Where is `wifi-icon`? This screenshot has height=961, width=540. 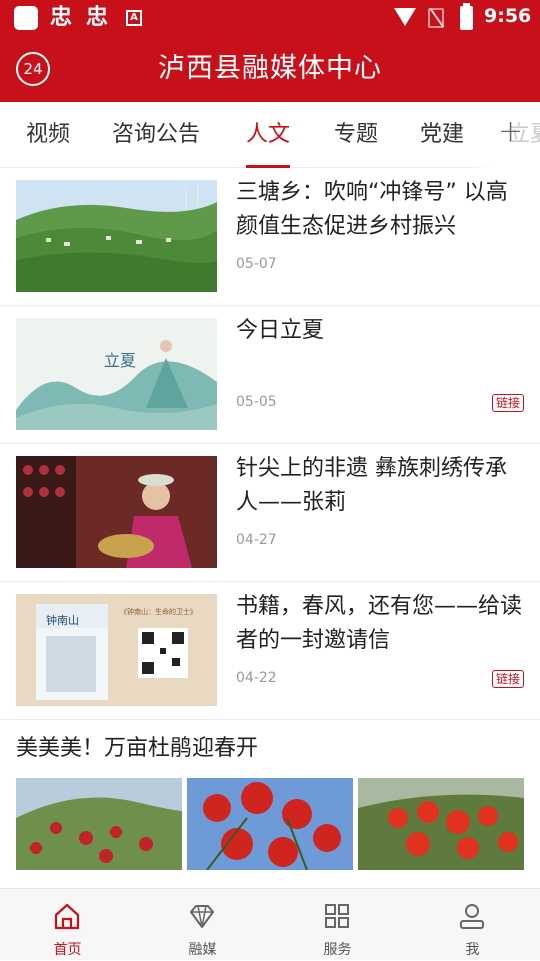 wifi-icon is located at coordinates (405, 17).